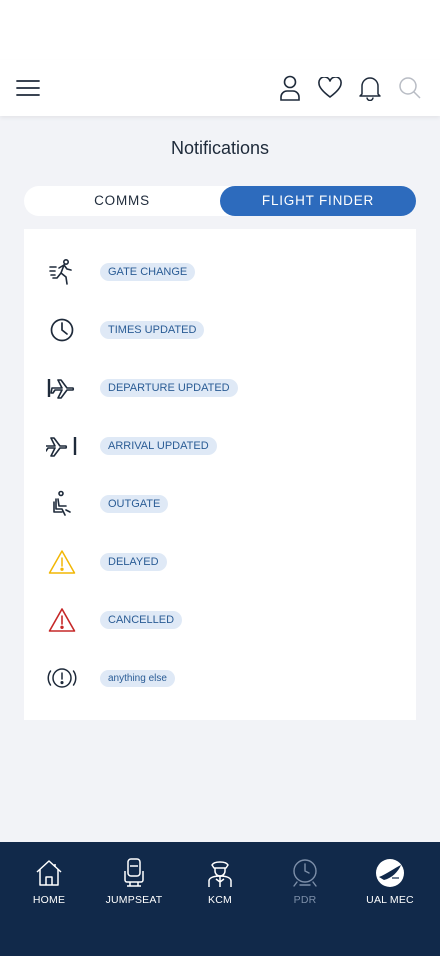 The image size is (440, 956). I want to click on nav-kcm: KCM, so click(220, 882).